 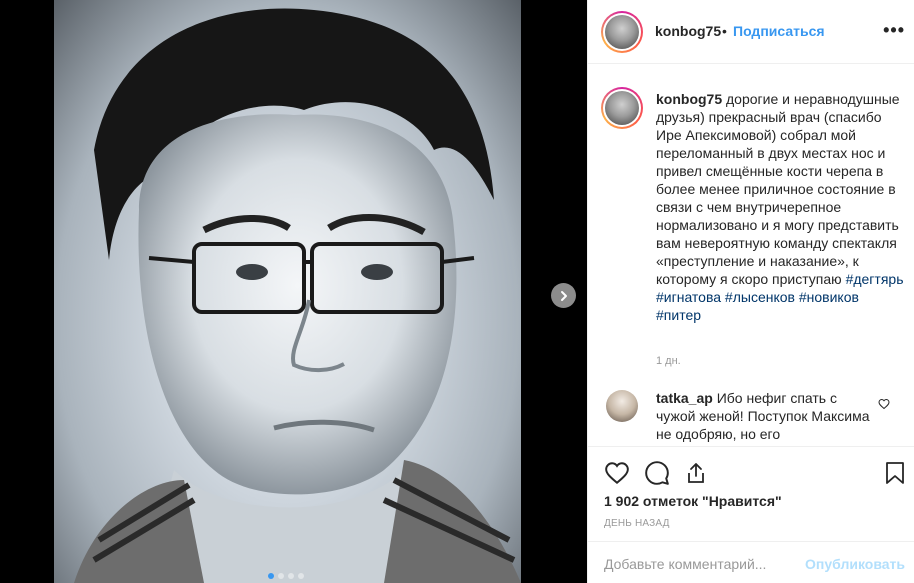 I want to click on next-slide-button, so click(x=563, y=295).